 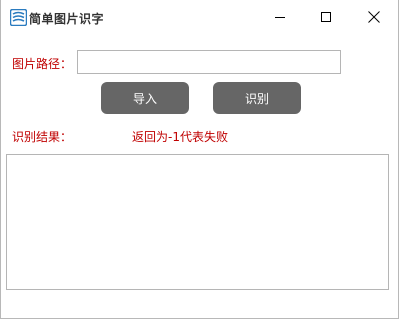 What do you see at coordinates (42, 64) in the screenshot?
I see `image-path-label: 图片路径：` at bounding box center [42, 64].